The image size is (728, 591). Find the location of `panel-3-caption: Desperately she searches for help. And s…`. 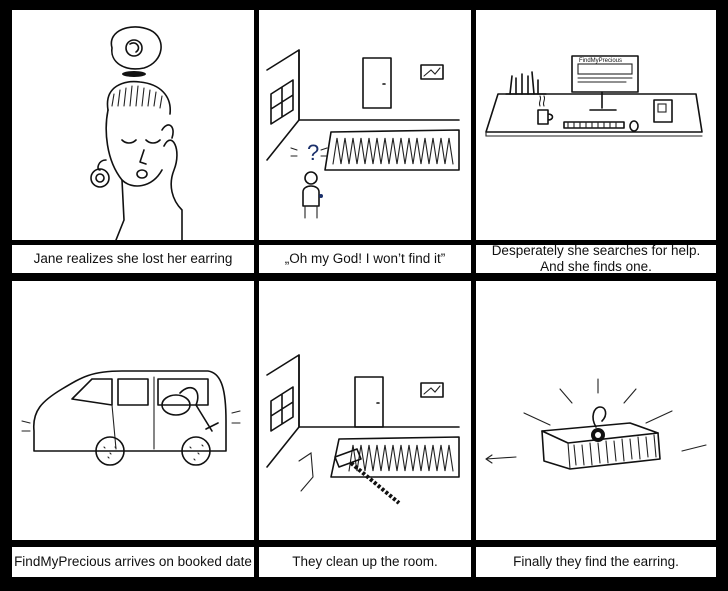

panel-3-caption: Desperately she searches for help. And s… is located at coordinates (596, 258).